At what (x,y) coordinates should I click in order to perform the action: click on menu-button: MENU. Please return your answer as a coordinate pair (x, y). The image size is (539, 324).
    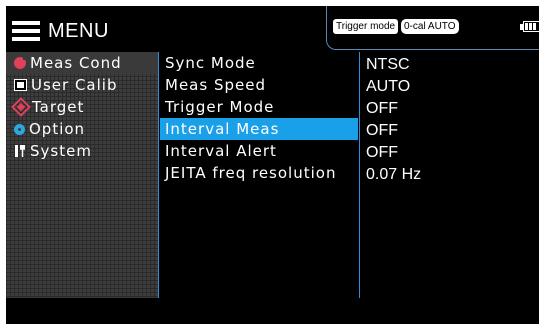
    Looking at the image, I should click on (60, 31).